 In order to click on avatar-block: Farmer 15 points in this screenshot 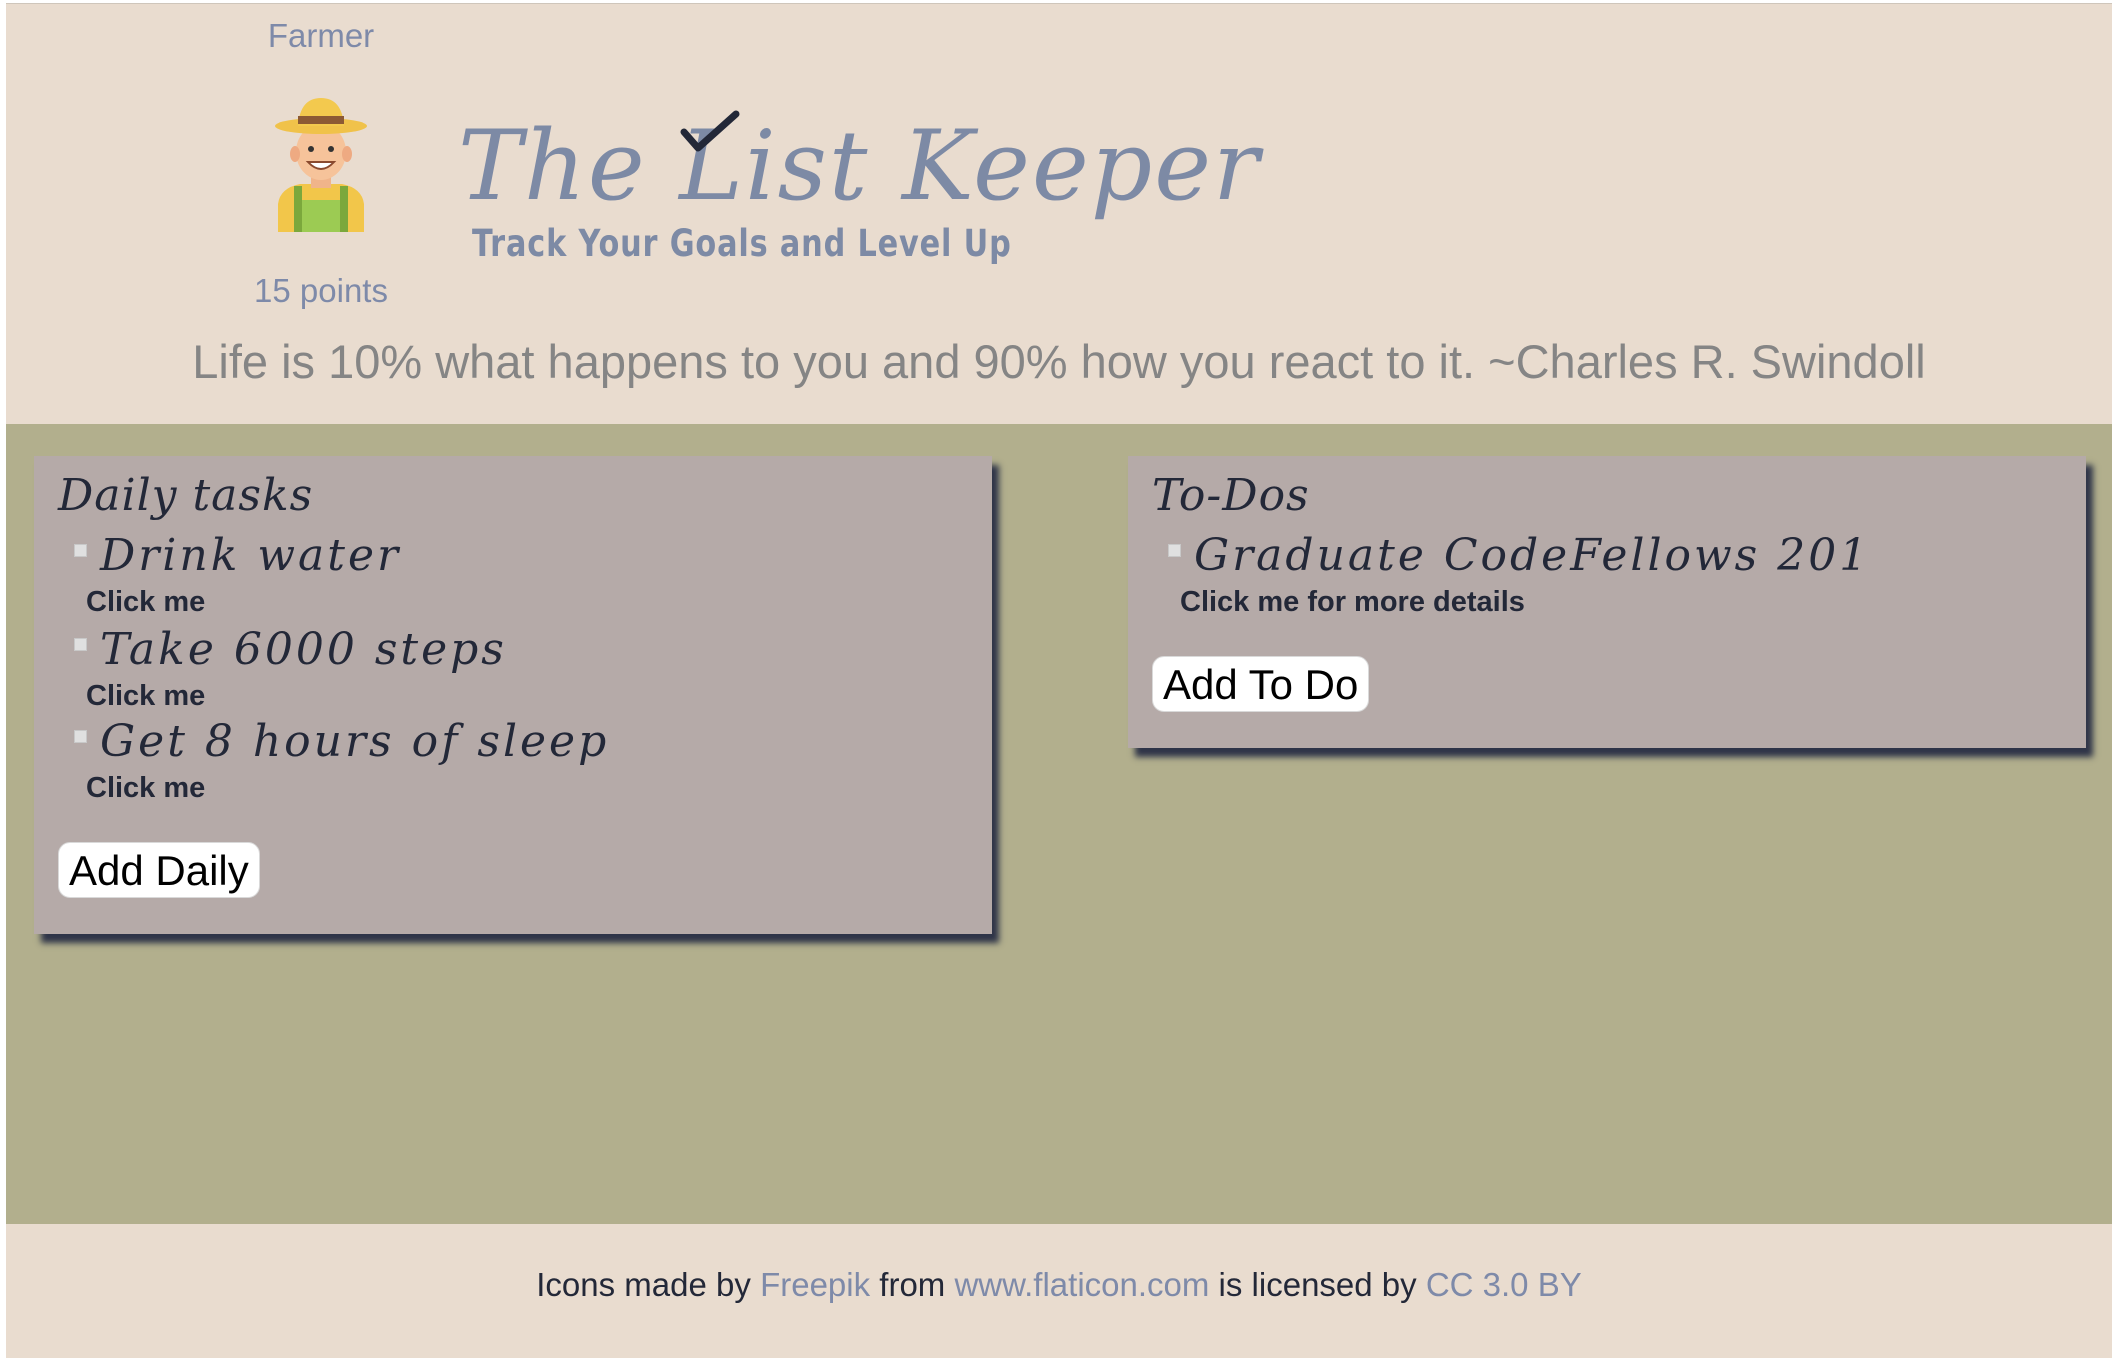, I will do `click(321, 162)`.